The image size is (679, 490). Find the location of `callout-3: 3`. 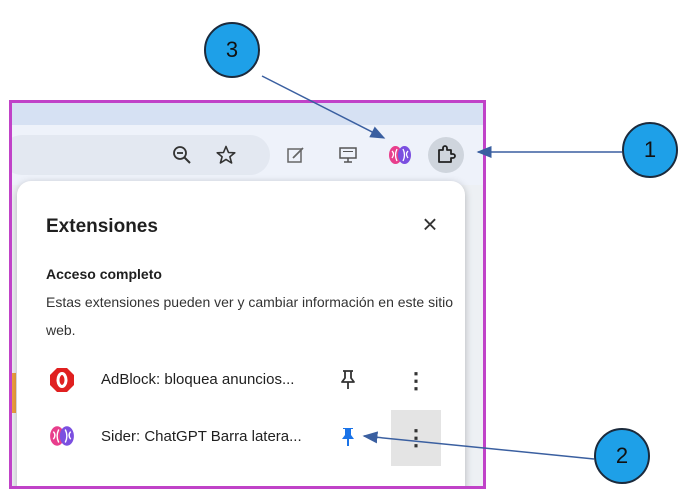

callout-3: 3 is located at coordinates (232, 50).